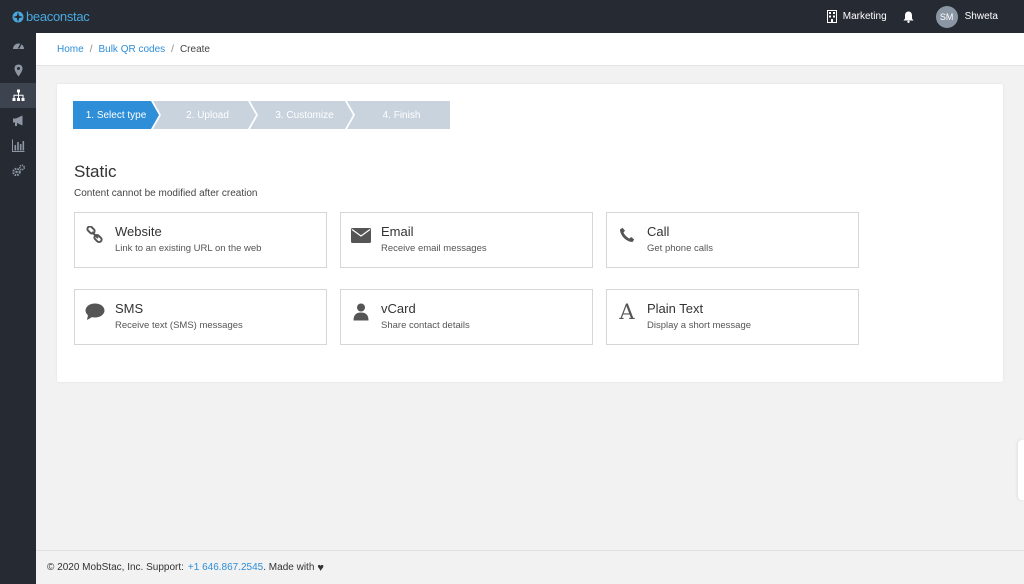 The height and width of the screenshot is (584, 1024). I want to click on chat-bubble-icon, so click(95, 312).